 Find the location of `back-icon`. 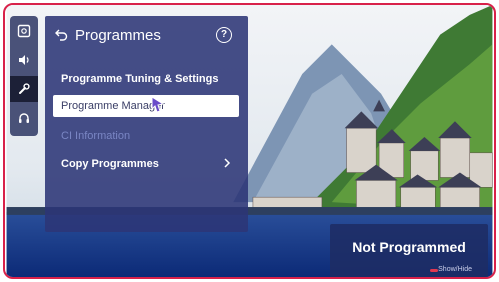

back-icon is located at coordinates (61, 37).